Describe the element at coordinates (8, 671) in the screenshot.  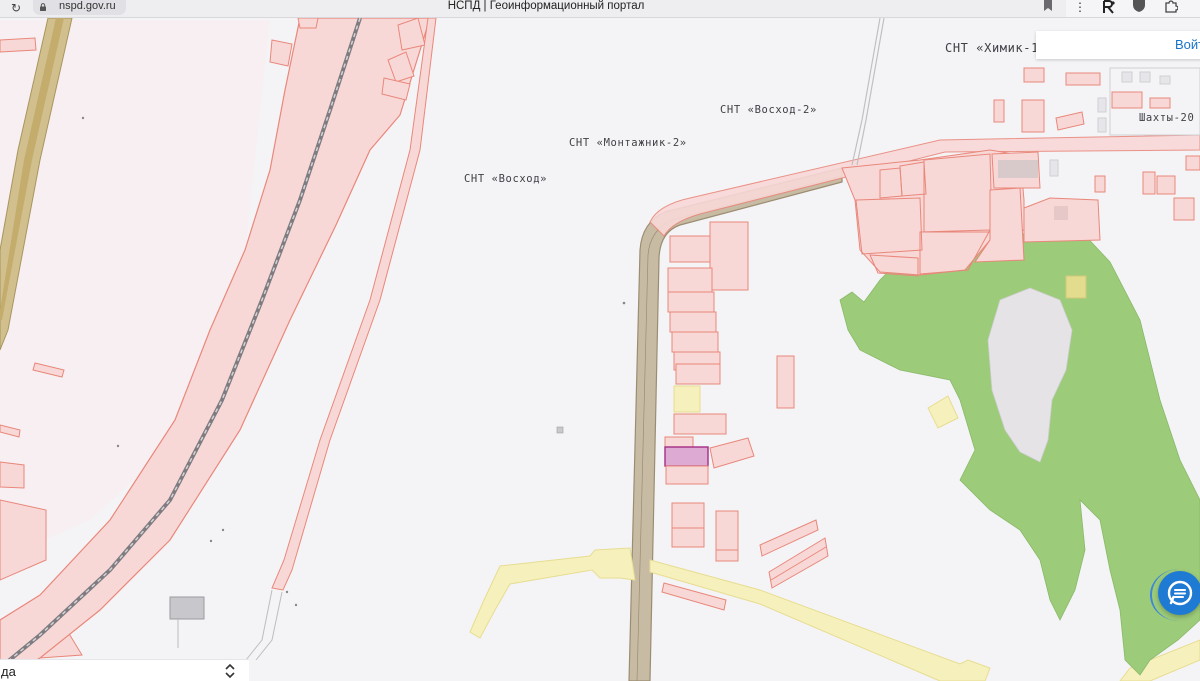
I see `layer-select-value: да` at that location.